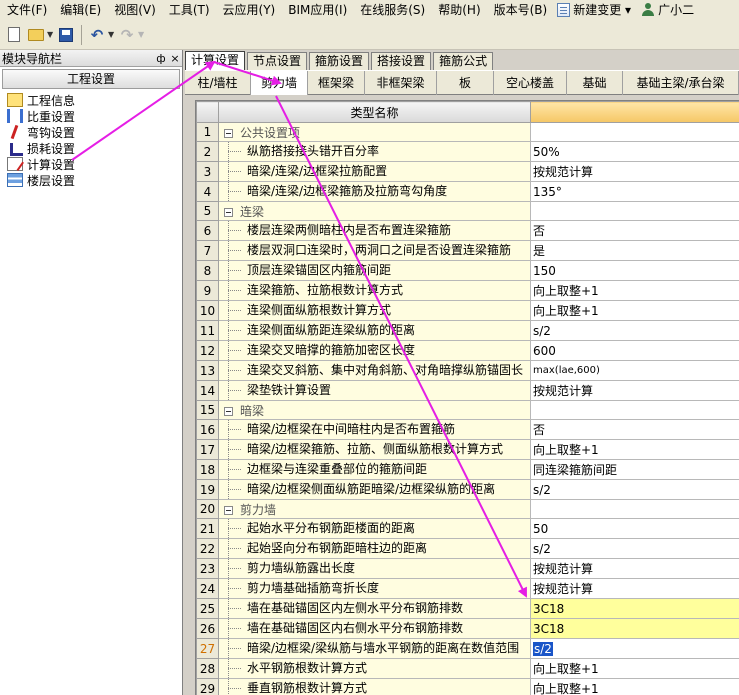 The image size is (739, 695). What do you see at coordinates (91, 180) in the screenshot?
I see `nav-item-floor-settings: 楼层设置` at bounding box center [91, 180].